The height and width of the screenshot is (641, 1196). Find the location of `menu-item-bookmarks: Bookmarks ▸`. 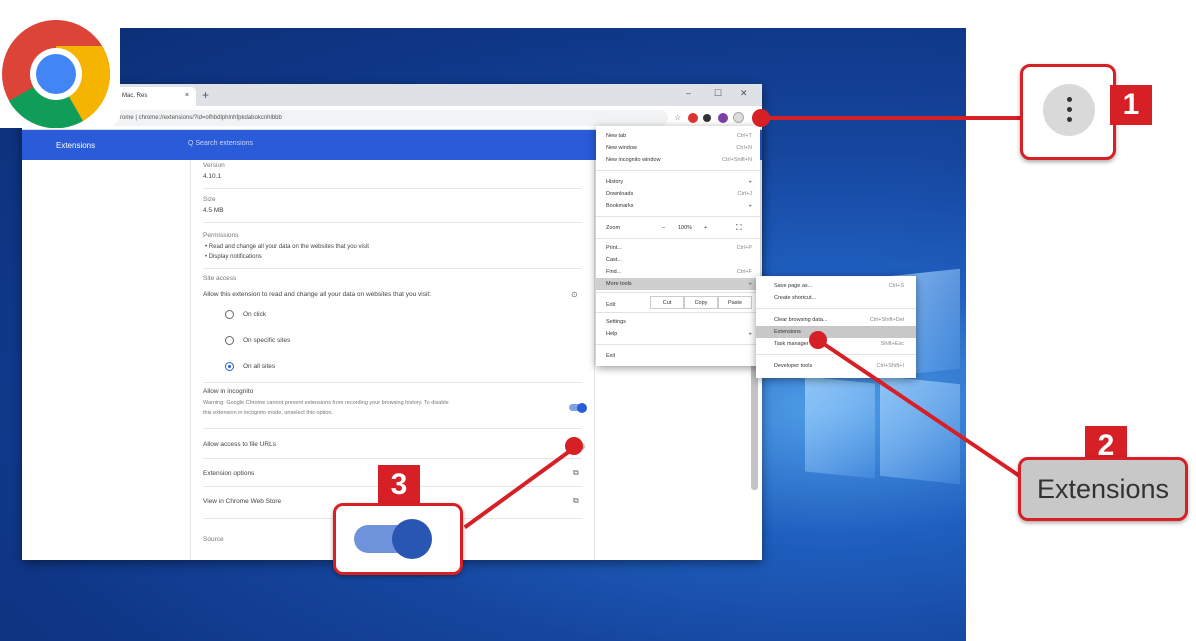

menu-item-bookmarks: Bookmarks ▸ is located at coordinates (678, 206).